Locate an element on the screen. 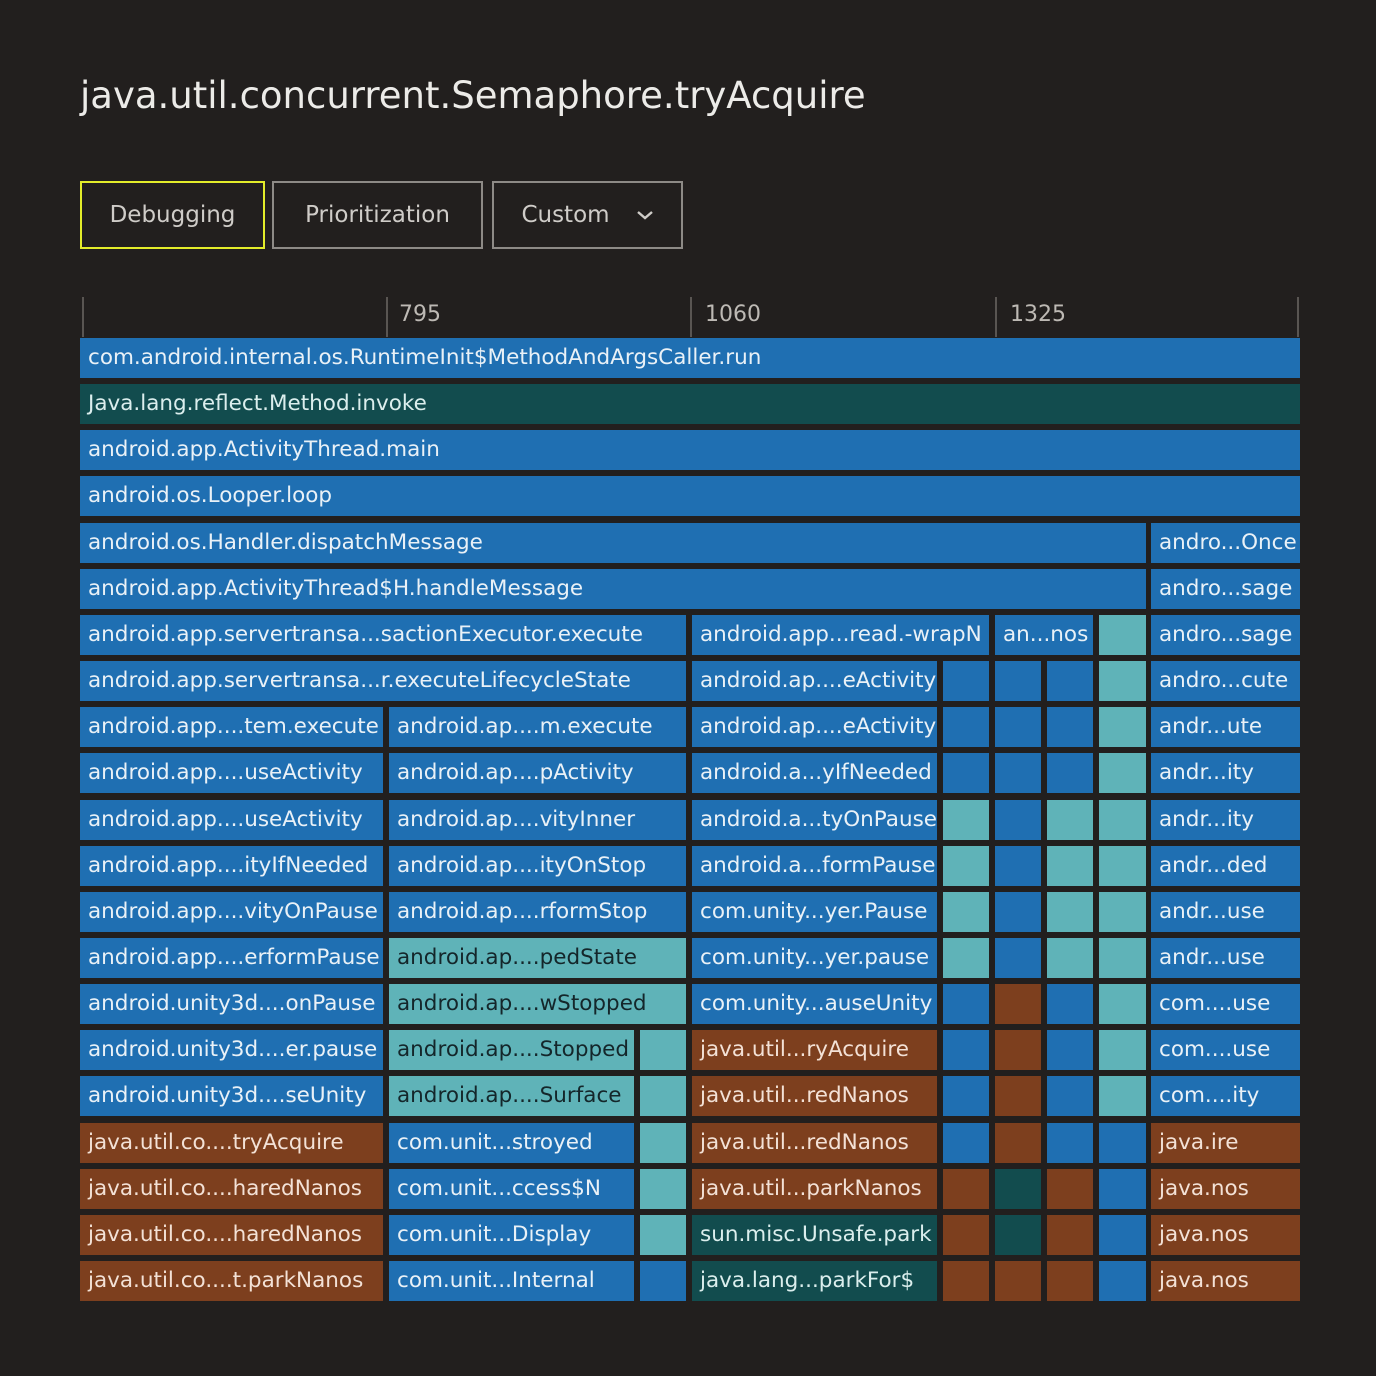  custom-dropdown: Custom is located at coordinates (587, 215).